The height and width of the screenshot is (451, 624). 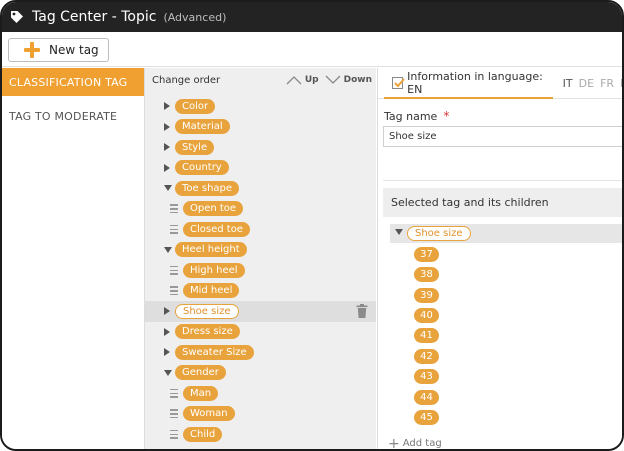 I want to click on tag-icon, so click(x=17, y=17).